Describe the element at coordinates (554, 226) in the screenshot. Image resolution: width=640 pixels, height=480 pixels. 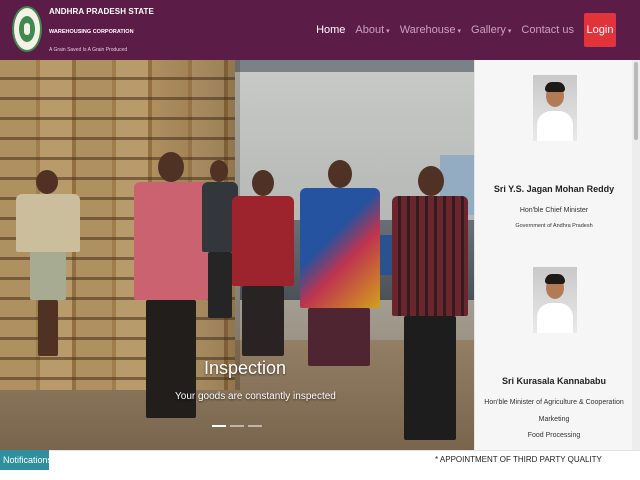
I see `leader-1-org: Government of Andhra Pradesh` at that location.